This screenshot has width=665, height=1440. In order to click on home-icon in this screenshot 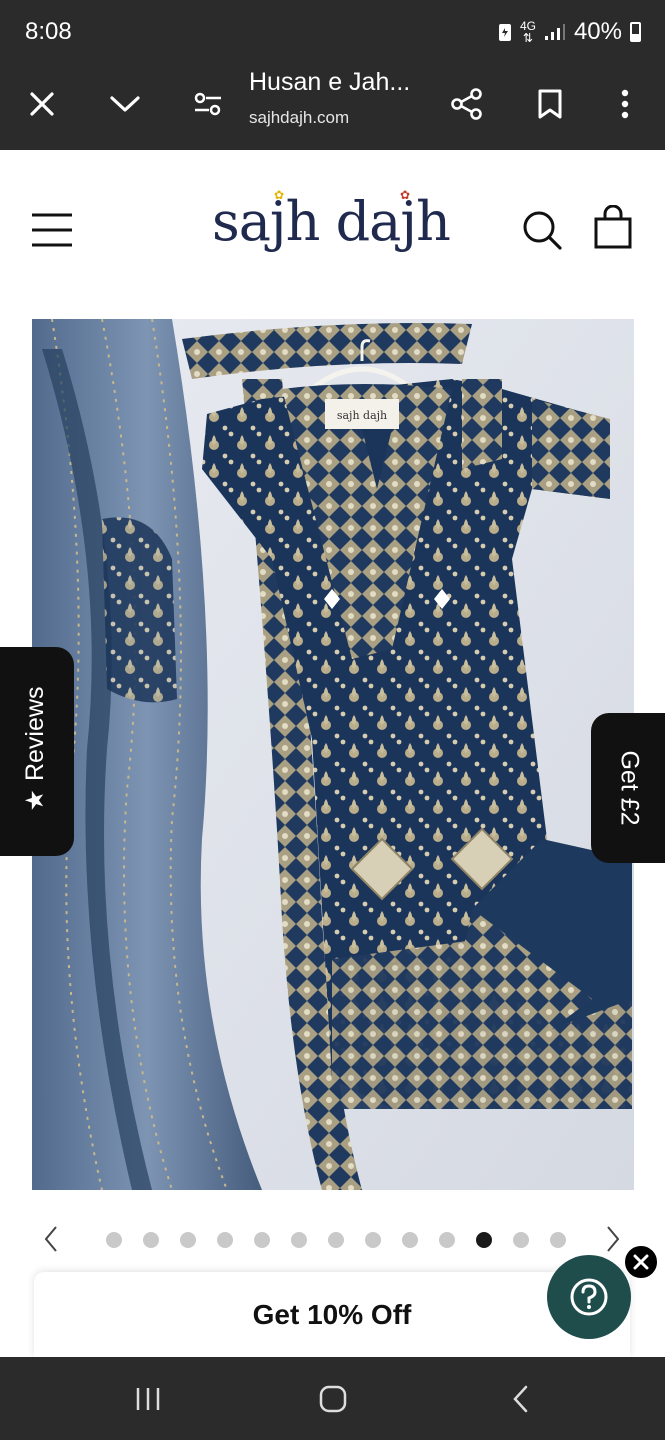, I will do `click(333, 1399)`.